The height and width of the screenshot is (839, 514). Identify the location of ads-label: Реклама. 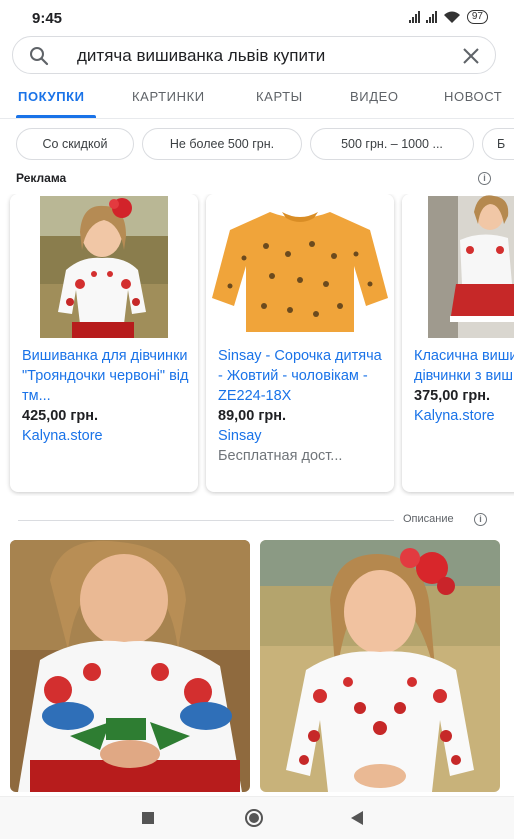
(41, 178).